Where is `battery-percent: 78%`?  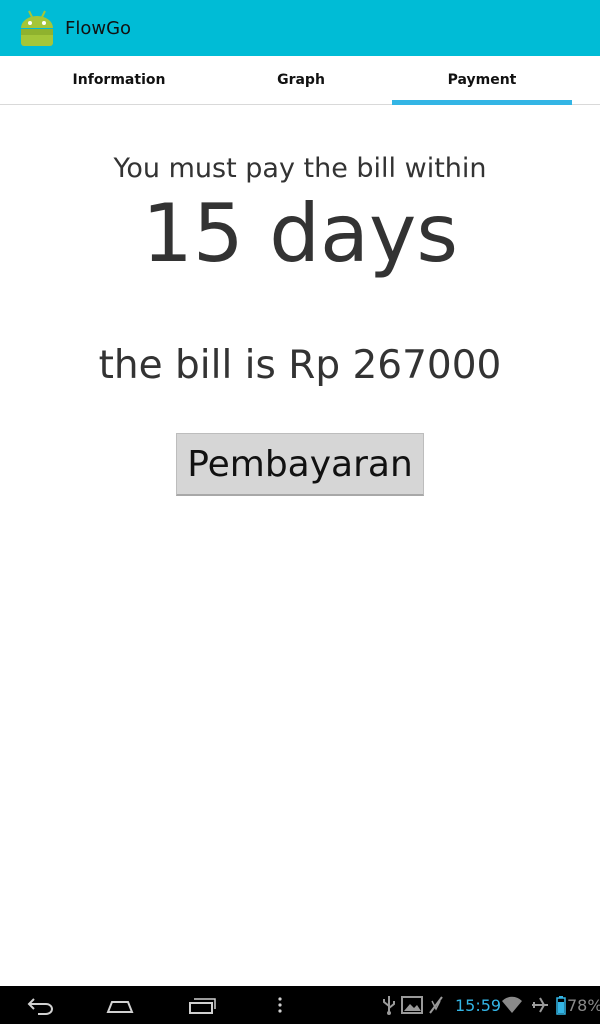 battery-percent: 78% is located at coordinates (583, 1005).